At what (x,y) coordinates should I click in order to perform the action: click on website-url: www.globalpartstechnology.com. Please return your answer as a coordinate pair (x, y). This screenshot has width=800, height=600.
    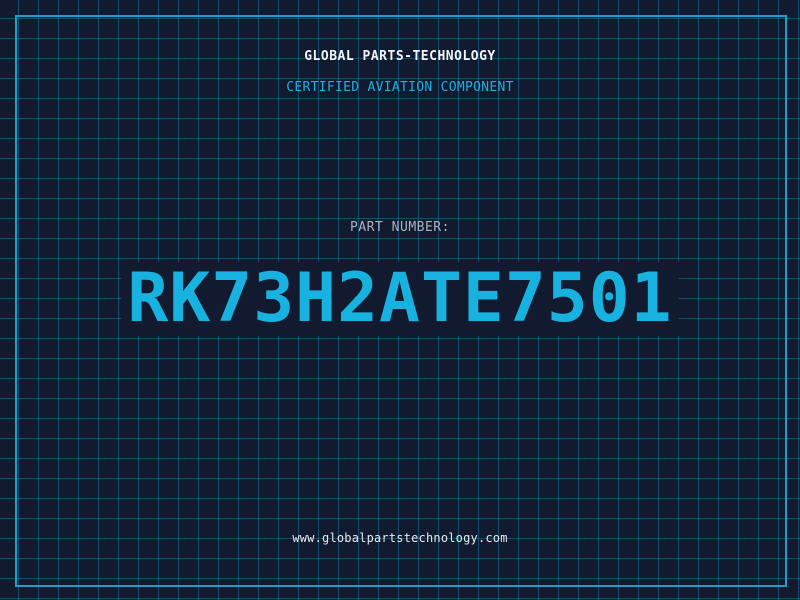
    Looking at the image, I should click on (400, 538).